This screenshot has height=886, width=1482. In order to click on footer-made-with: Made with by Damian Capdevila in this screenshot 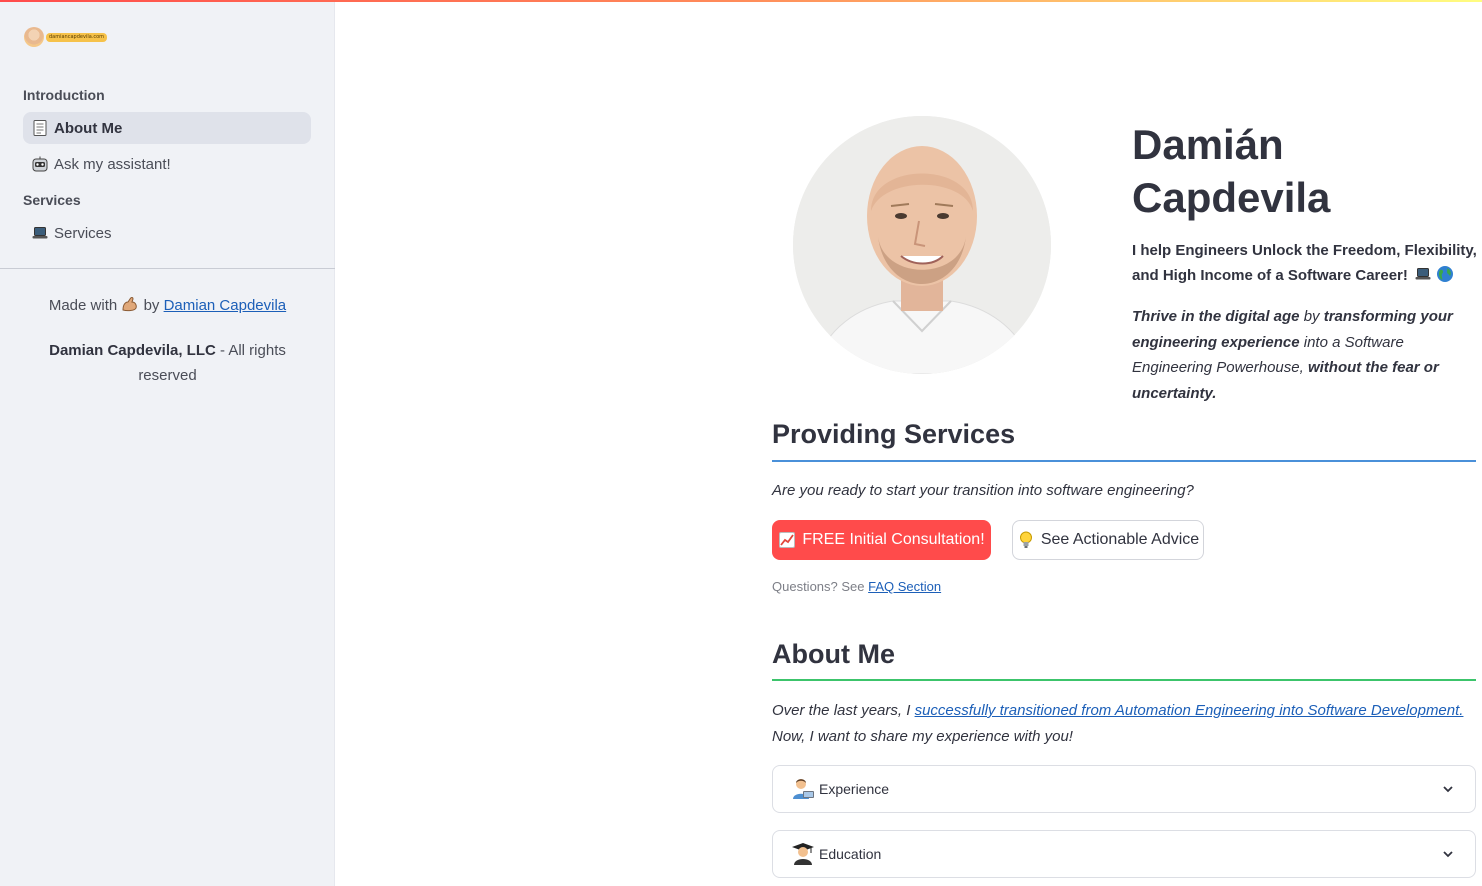, I will do `click(167, 305)`.